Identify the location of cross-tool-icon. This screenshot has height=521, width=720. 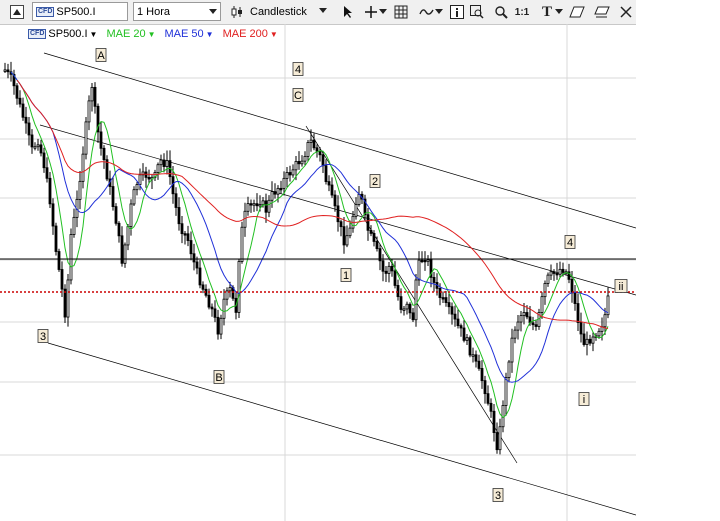
(626, 12).